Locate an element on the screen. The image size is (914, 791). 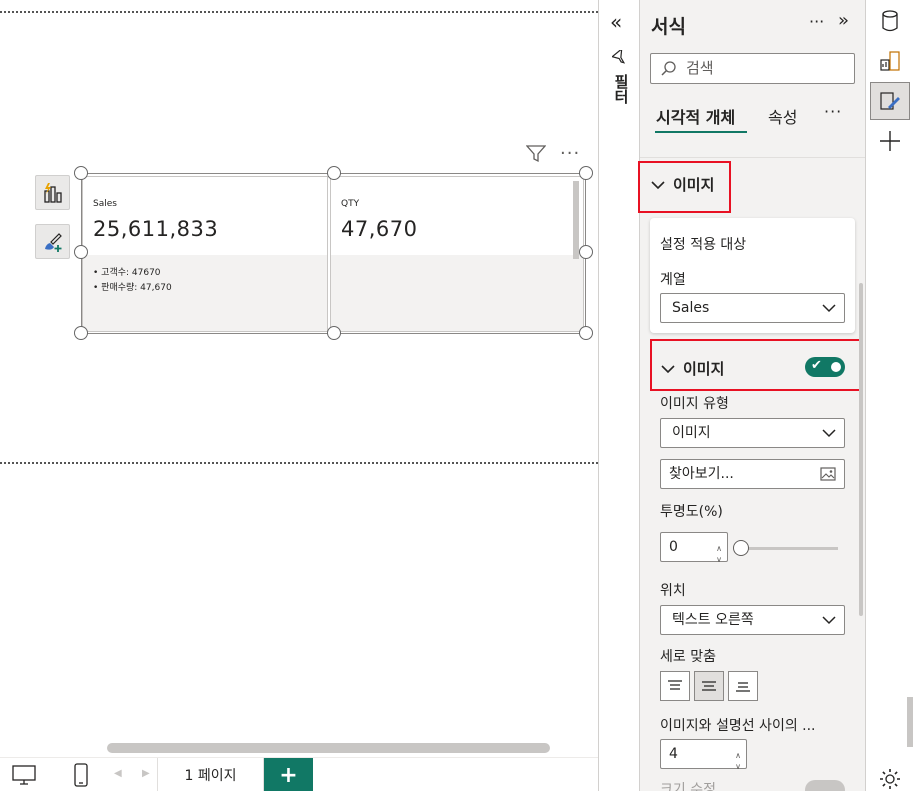
page-tab: 1 페이지 is located at coordinates (210, 774).